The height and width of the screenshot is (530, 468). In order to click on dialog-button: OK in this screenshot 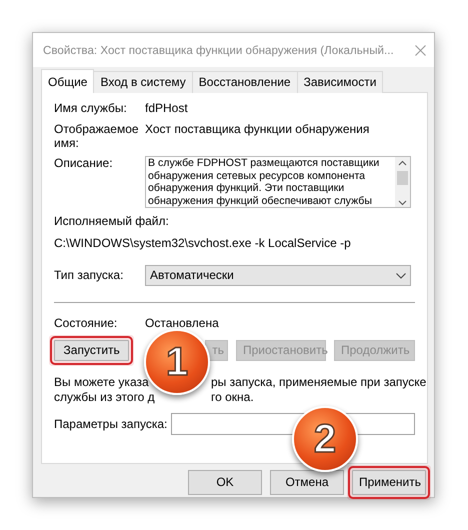, I will do `click(225, 482)`.